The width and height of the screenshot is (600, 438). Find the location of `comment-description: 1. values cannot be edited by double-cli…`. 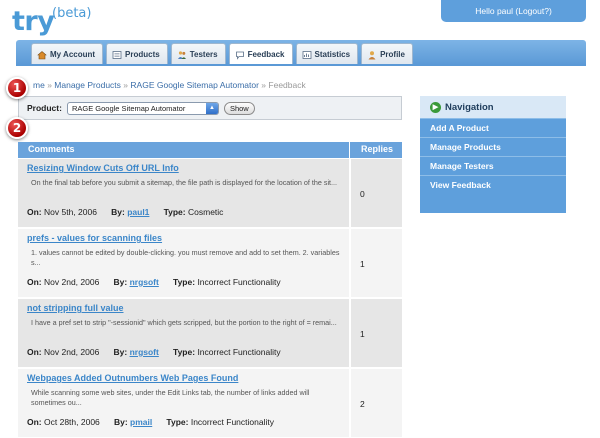

comment-description: 1. values cannot be edited by double-cli… is located at coordinates (185, 257).